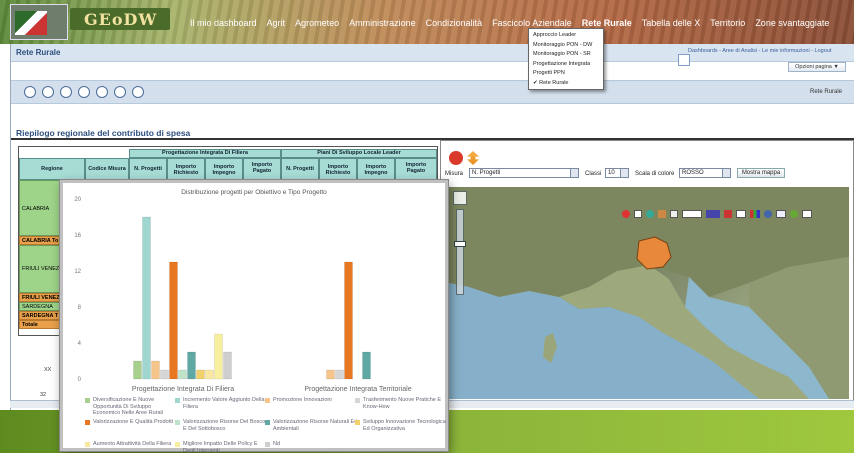 This screenshot has width=854, height=453. I want to click on dropdown-item: Progetti PPN, so click(566, 74).